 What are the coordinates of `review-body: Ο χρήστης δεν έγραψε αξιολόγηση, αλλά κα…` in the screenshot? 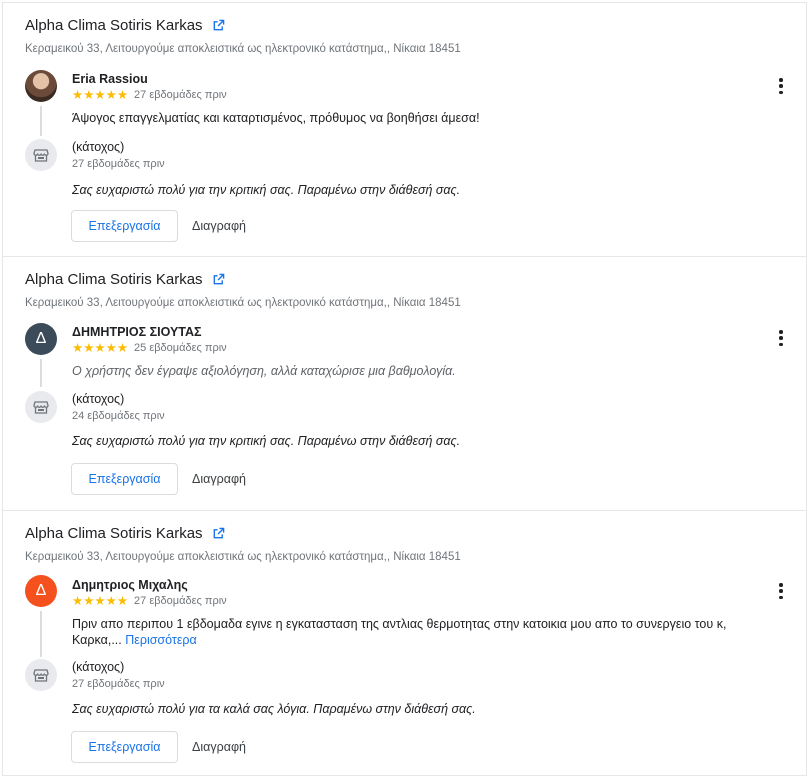 It's located at (264, 371).